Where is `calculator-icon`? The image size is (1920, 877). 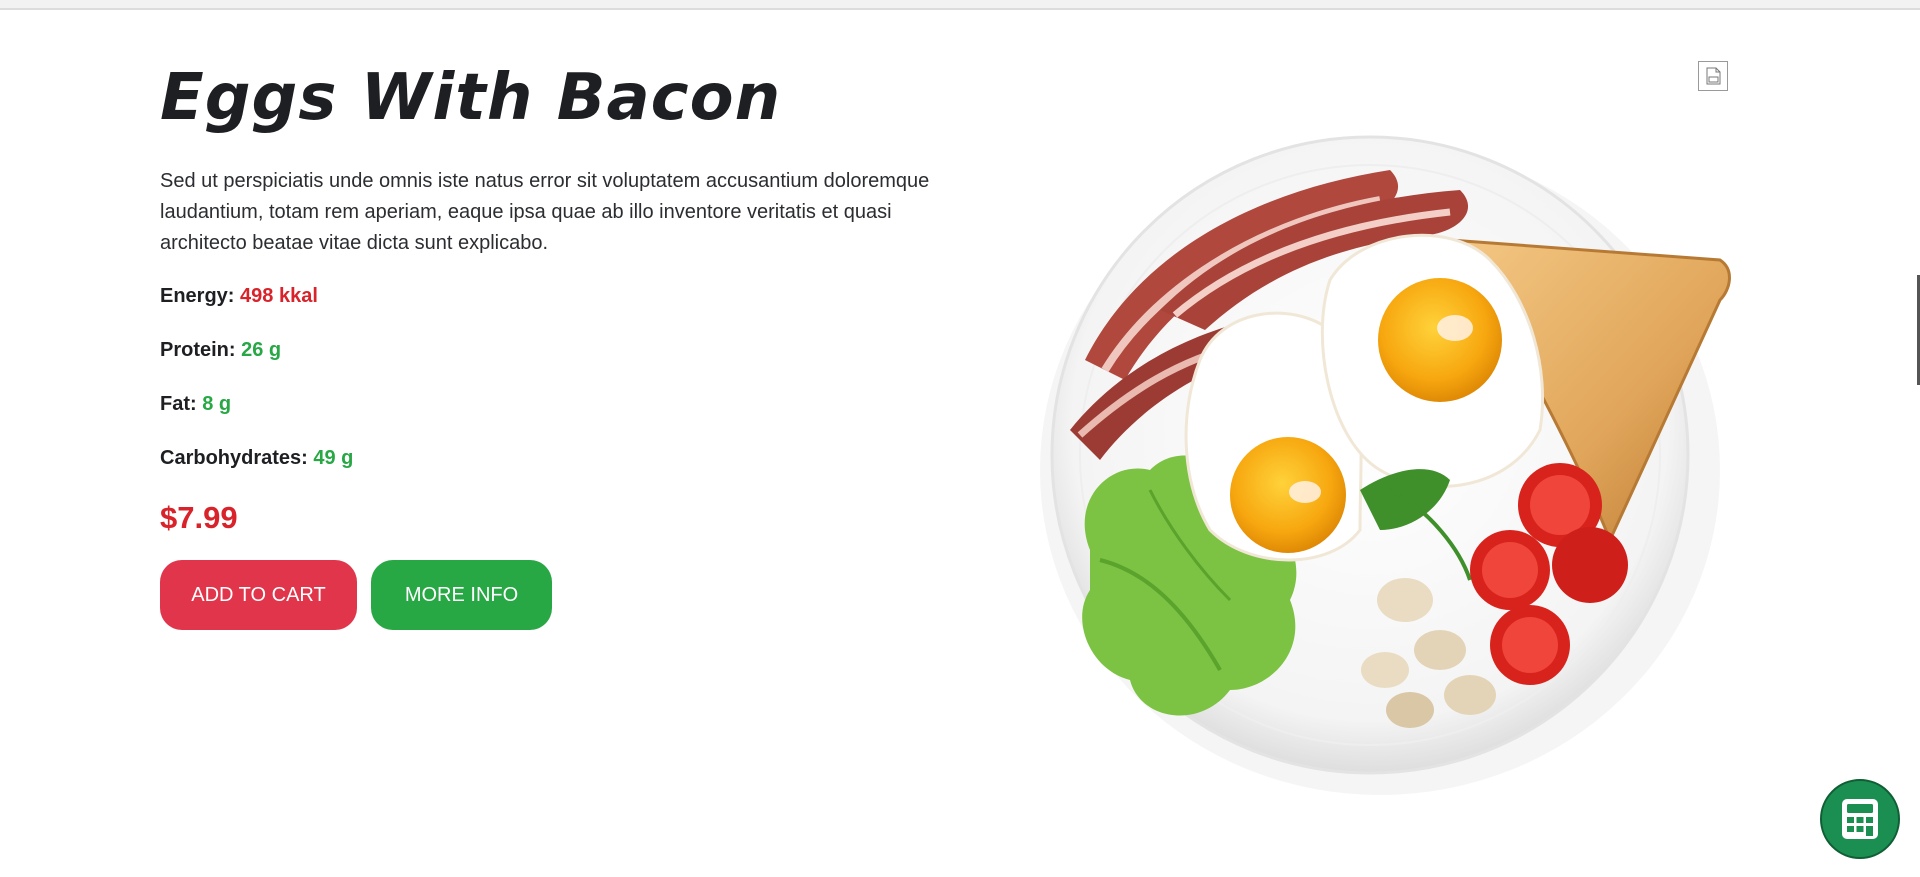
calculator-icon is located at coordinates (1860, 819).